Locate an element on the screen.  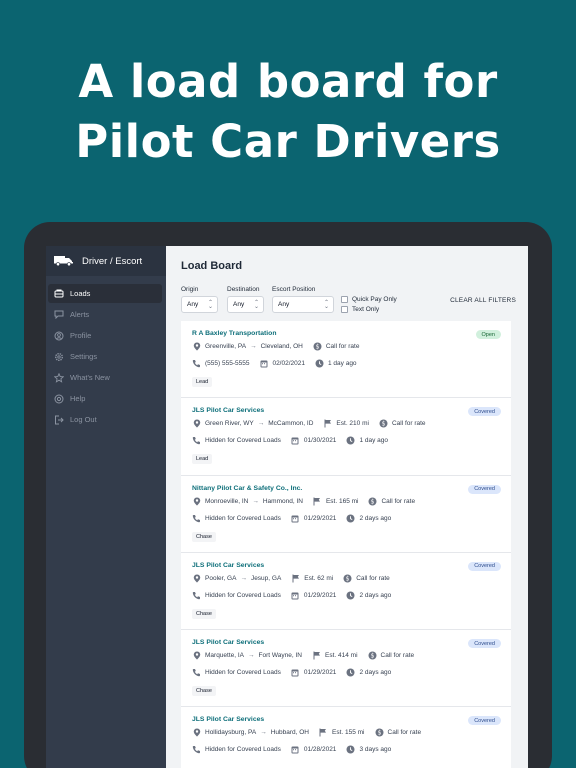
destination-city: Fort Wayne, IN is located at coordinates (280, 656).